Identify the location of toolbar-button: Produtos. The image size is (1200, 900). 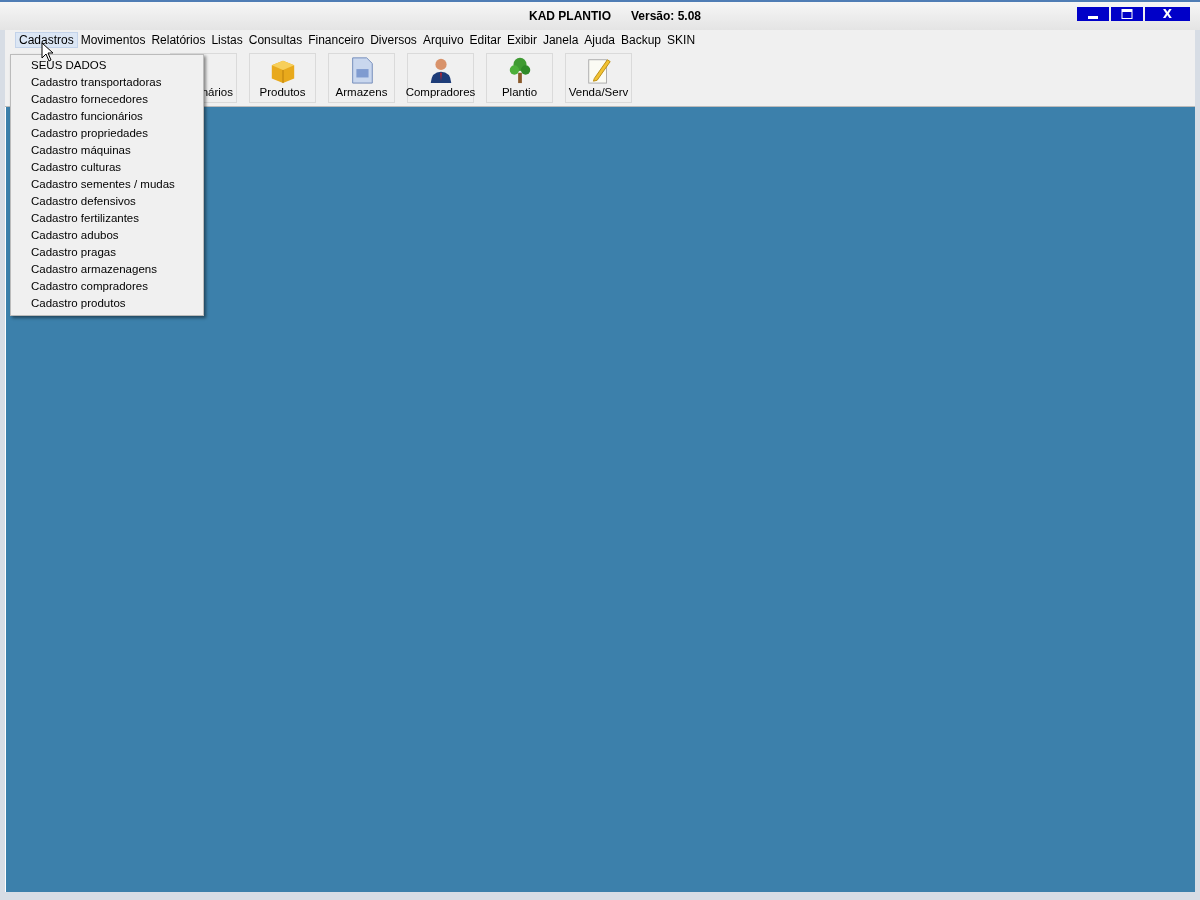
(282, 78).